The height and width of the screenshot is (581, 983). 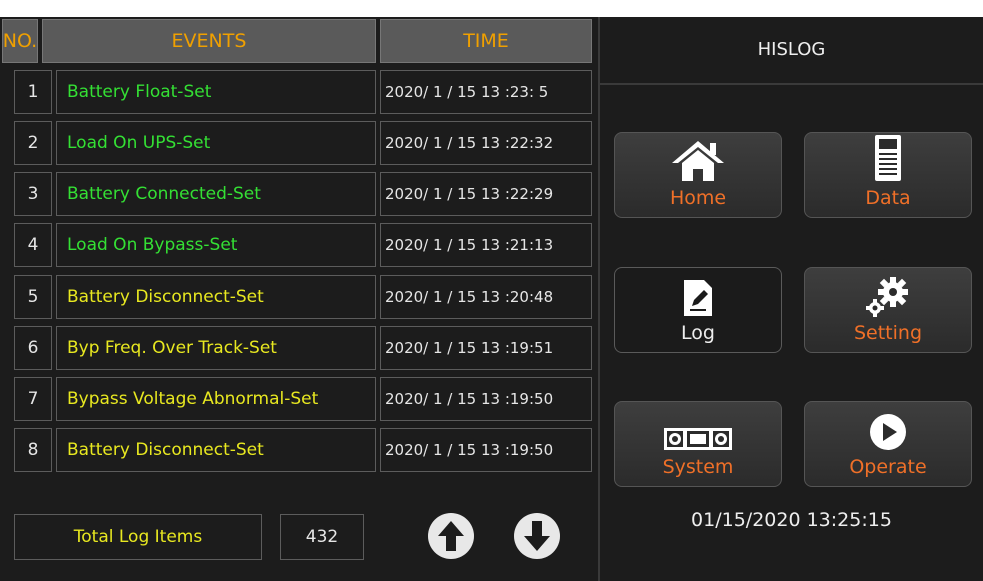 What do you see at coordinates (888, 158) in the screenshot?
I see `data-icon` at bounding box center [888, 158].